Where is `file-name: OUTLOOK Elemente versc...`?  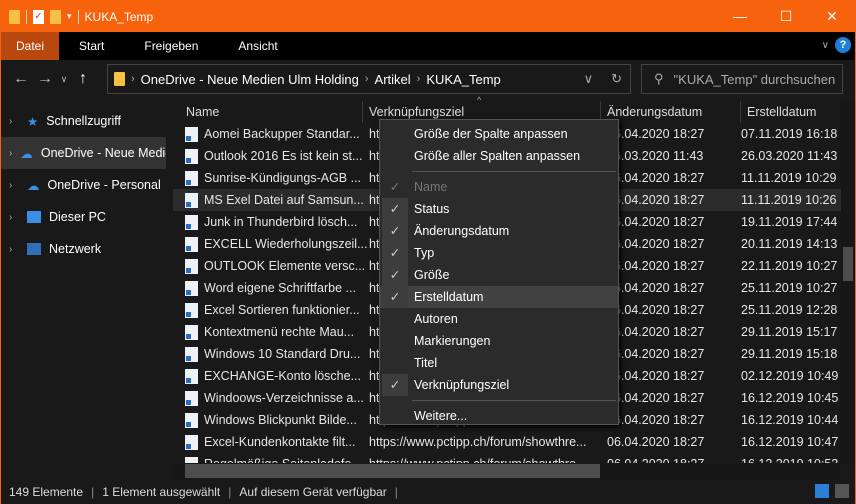 file-name: OUTLOOK Elemente versc... is located at coordinates (285, 266).